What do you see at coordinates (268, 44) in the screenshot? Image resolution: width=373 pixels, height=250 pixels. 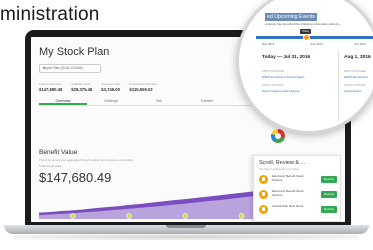 I see `timeline-month: May 2016` at bounding box center [268, 44].